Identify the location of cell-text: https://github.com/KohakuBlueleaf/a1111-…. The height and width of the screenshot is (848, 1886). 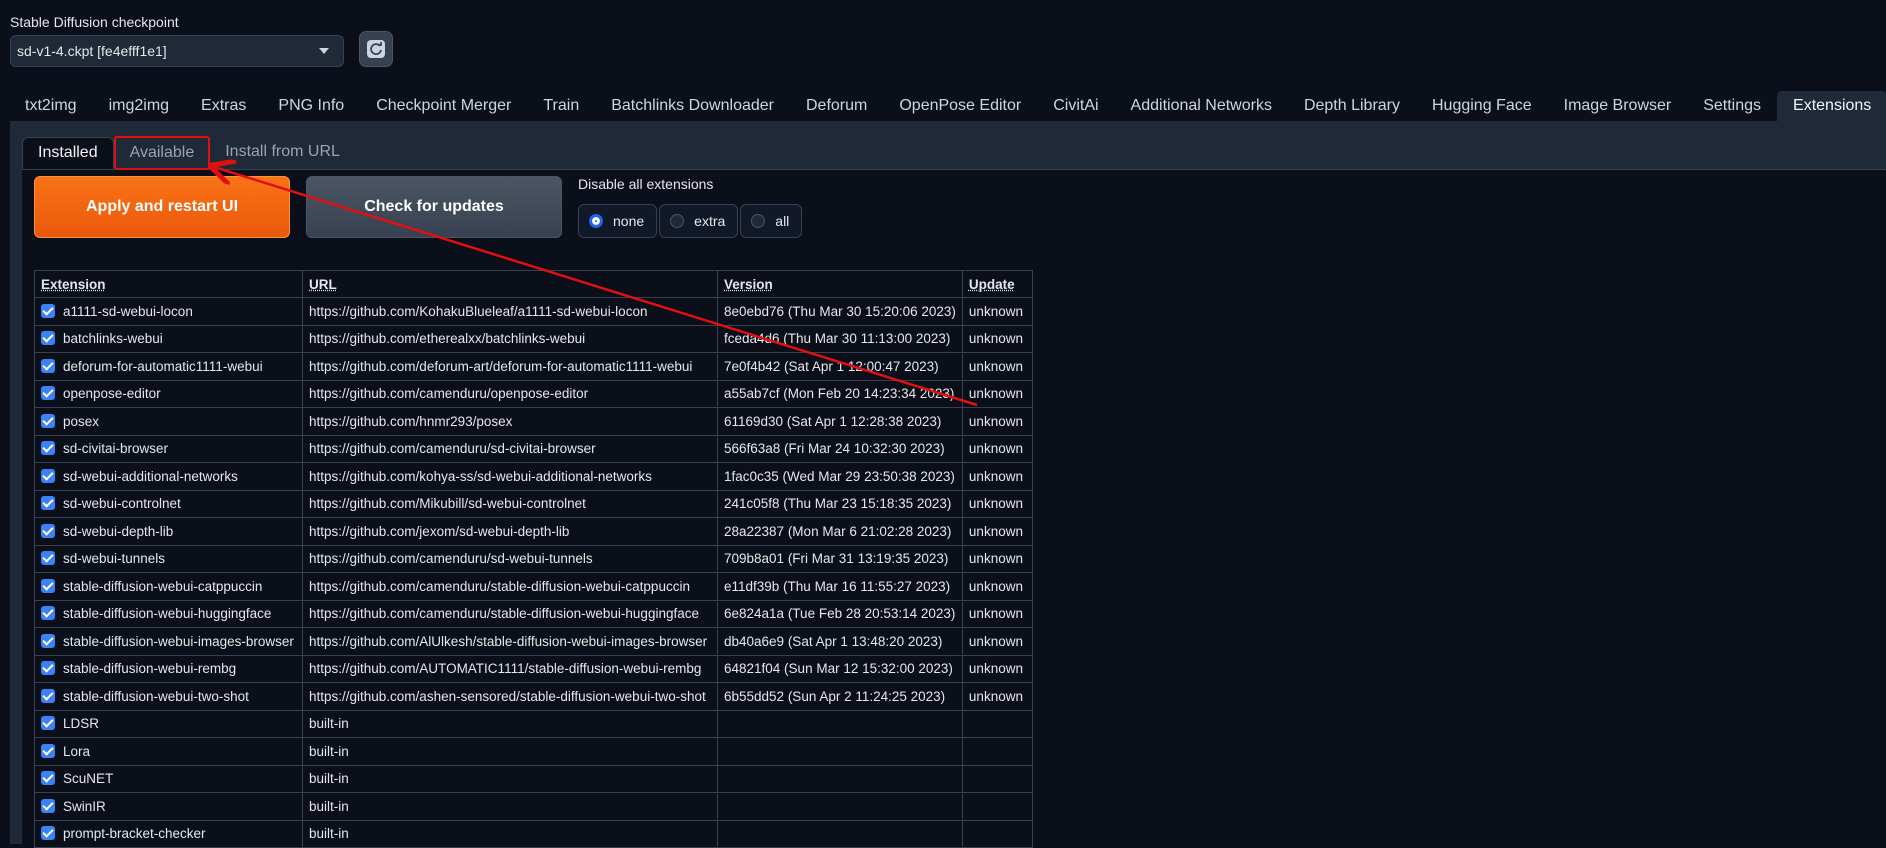
(478, 311).